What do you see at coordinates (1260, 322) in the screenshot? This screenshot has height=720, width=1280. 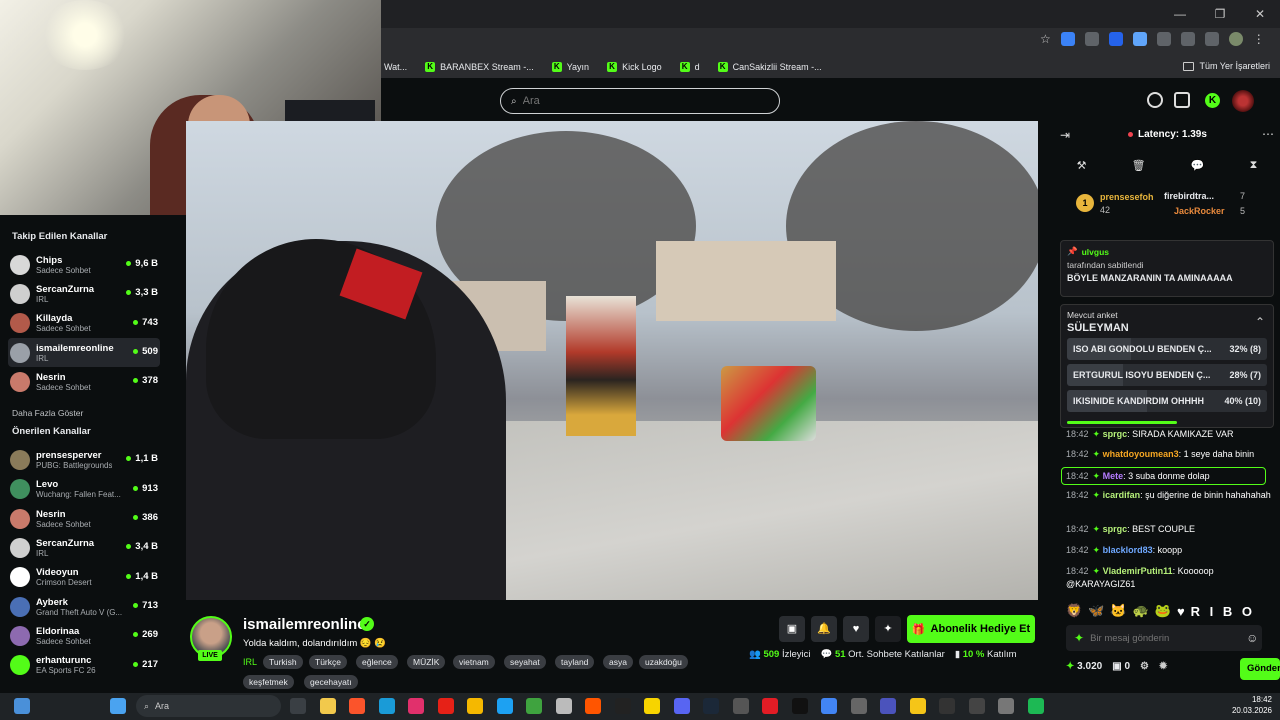 I see `chevron-up-icon: ⌃` at bounding box center [1260, 322].